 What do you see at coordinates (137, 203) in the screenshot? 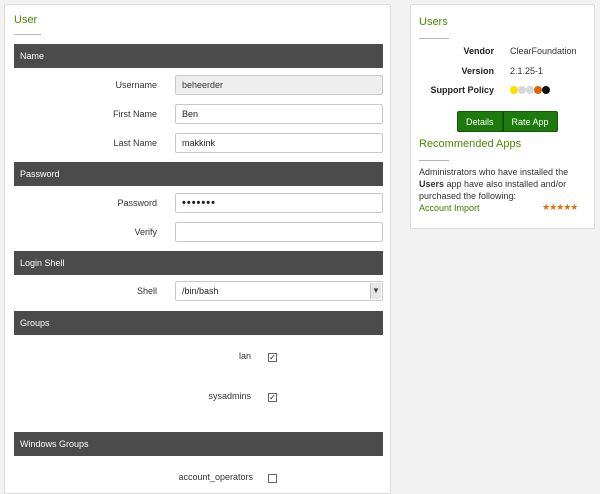
I see `password-label: Password` at bounding box center [137, 203].